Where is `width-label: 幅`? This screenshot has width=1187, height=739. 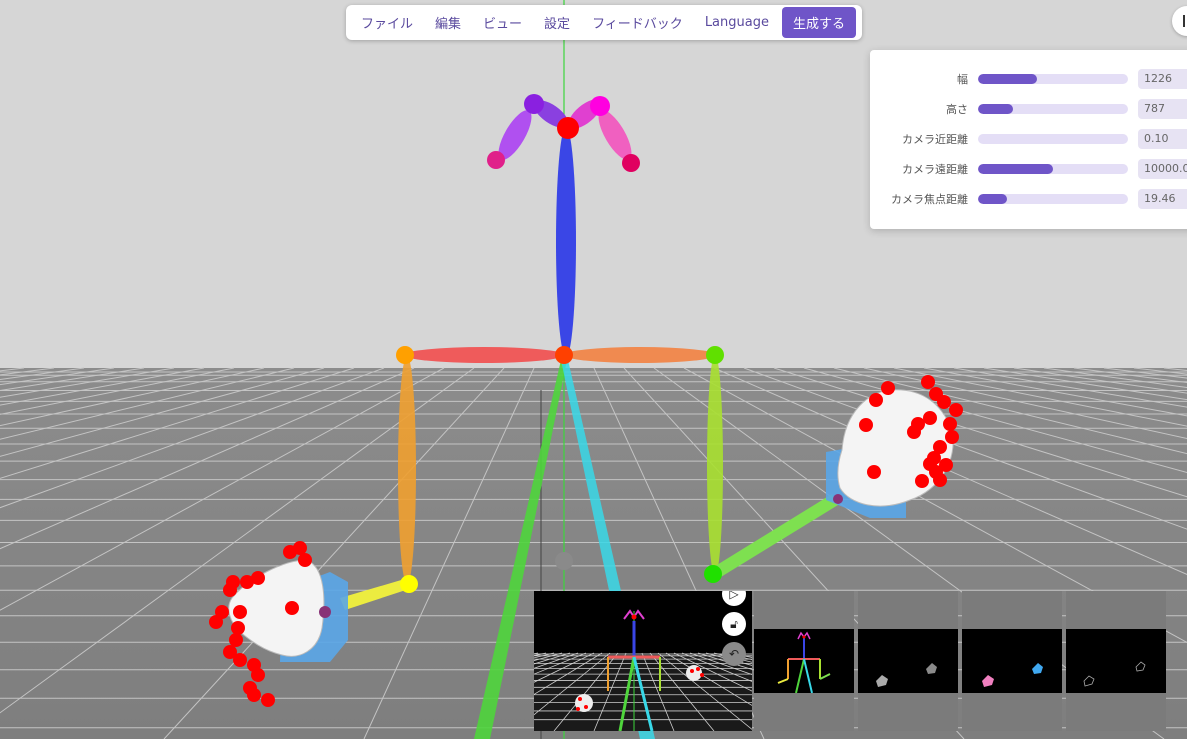 width-label: 幅 is located at coordinates (962, 79).